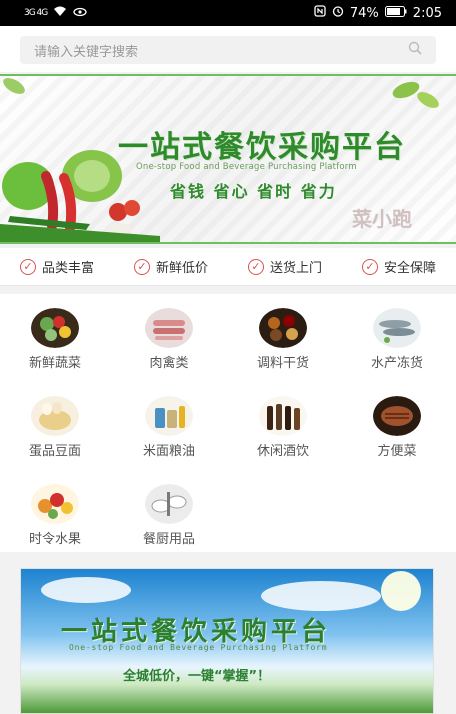 Image resolution: width=456 pixels, height=714 pixels. I want to click on category-label: 蛋品豆面, so click(54, 451).